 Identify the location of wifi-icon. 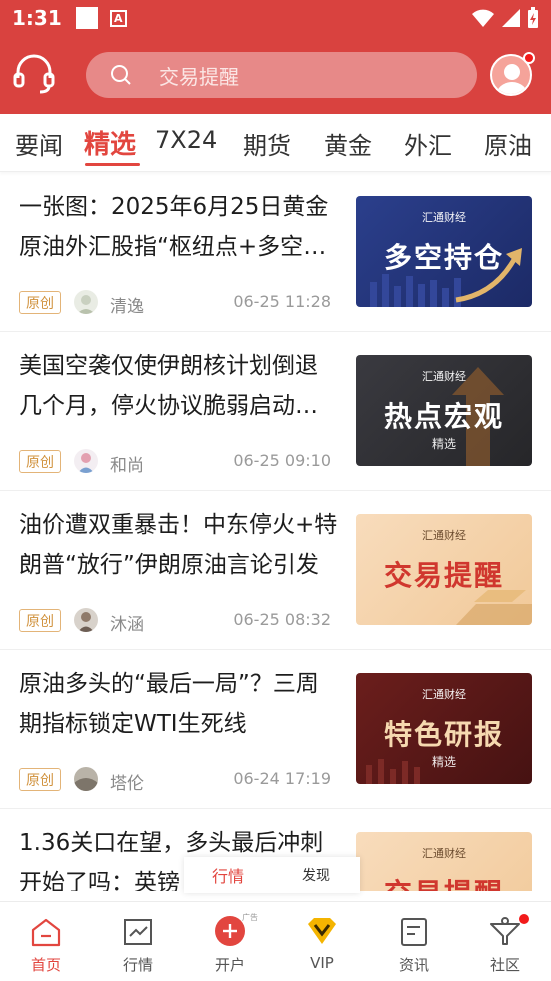
(483, 18).